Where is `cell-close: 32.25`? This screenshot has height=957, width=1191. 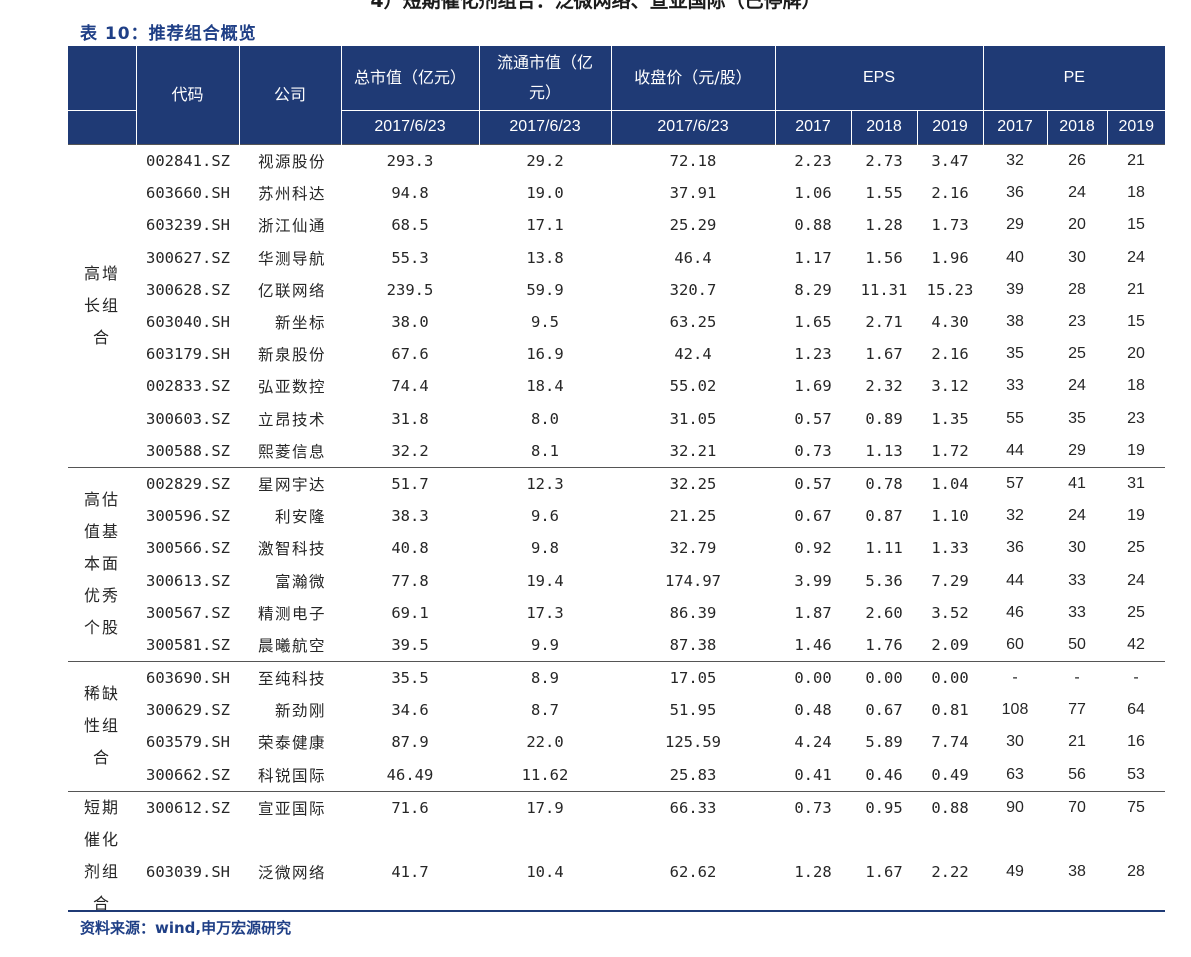
cell-close: 32.25 is located at coordinates (693, 483).